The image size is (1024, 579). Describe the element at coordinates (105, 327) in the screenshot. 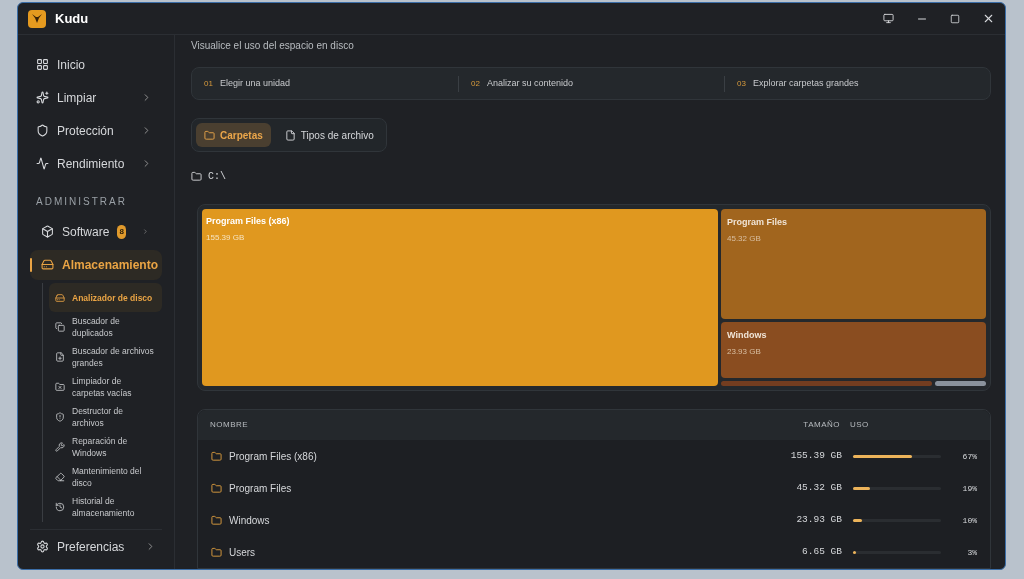

I see `submenu-item: Buscador de duplicados` at that location.